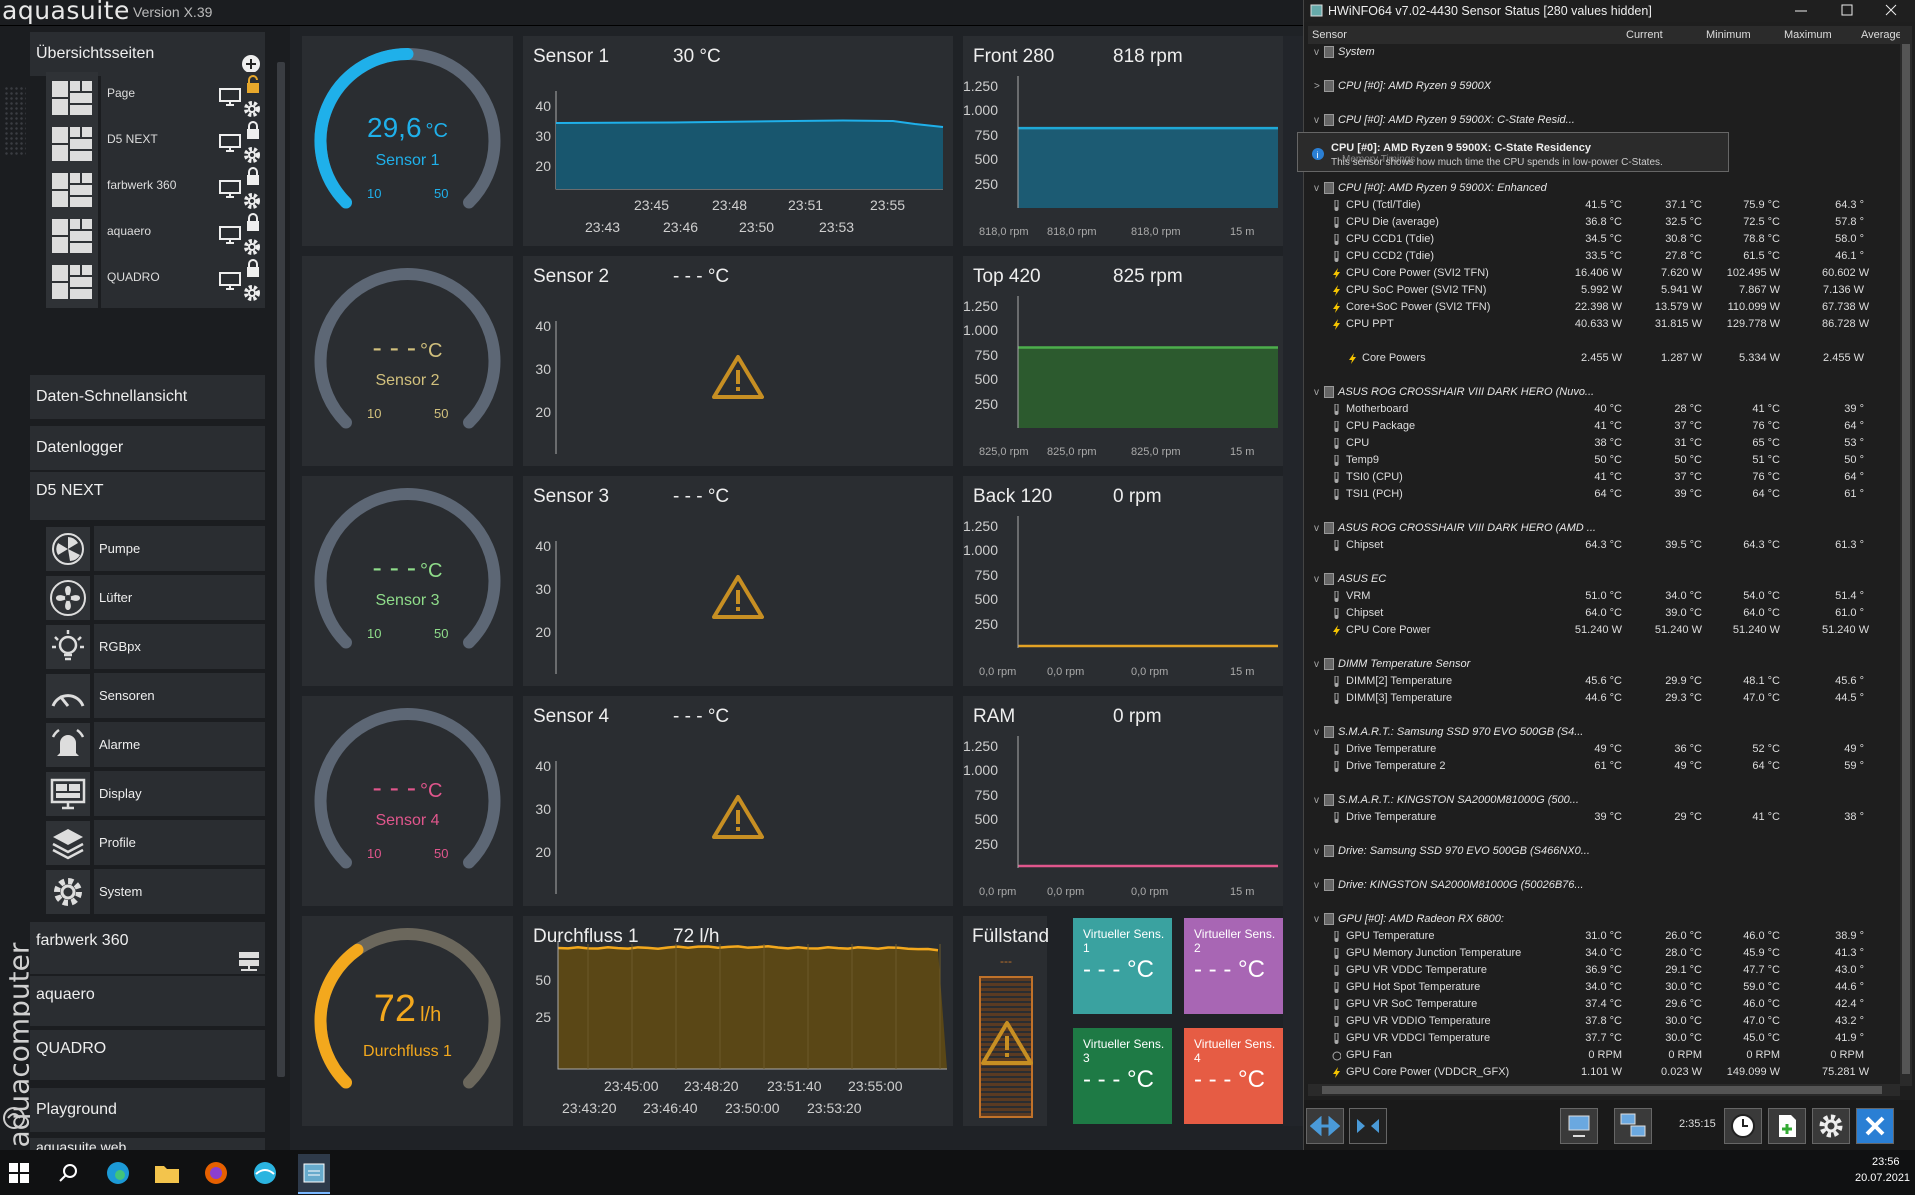  Describe the element at coordinates (155, 646) in the screenshot. I see `d5-item-rgbpx: RGBpx` at that location.